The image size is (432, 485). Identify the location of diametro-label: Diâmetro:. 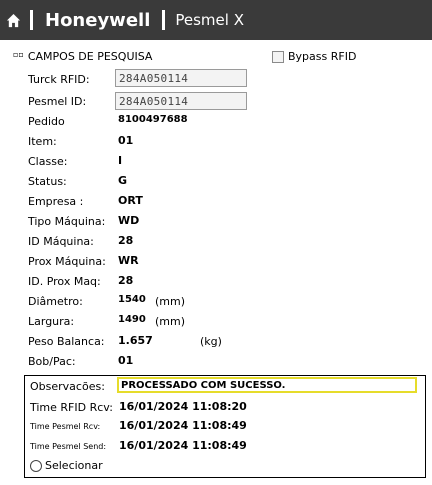
(55, 301).